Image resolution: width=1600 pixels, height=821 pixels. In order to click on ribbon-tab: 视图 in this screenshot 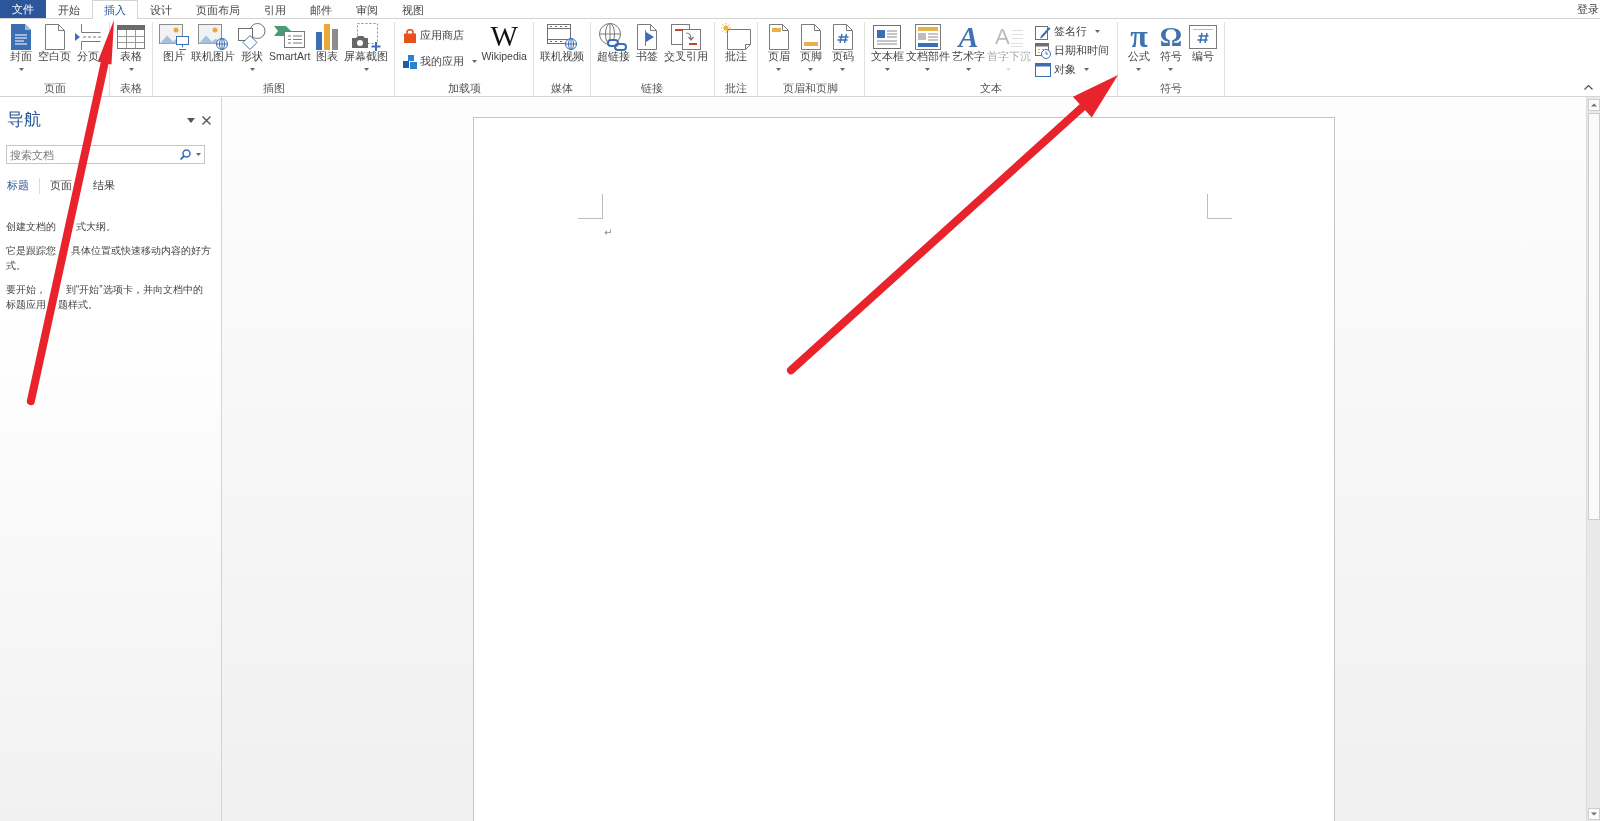, I will do `click(413, 9)`.